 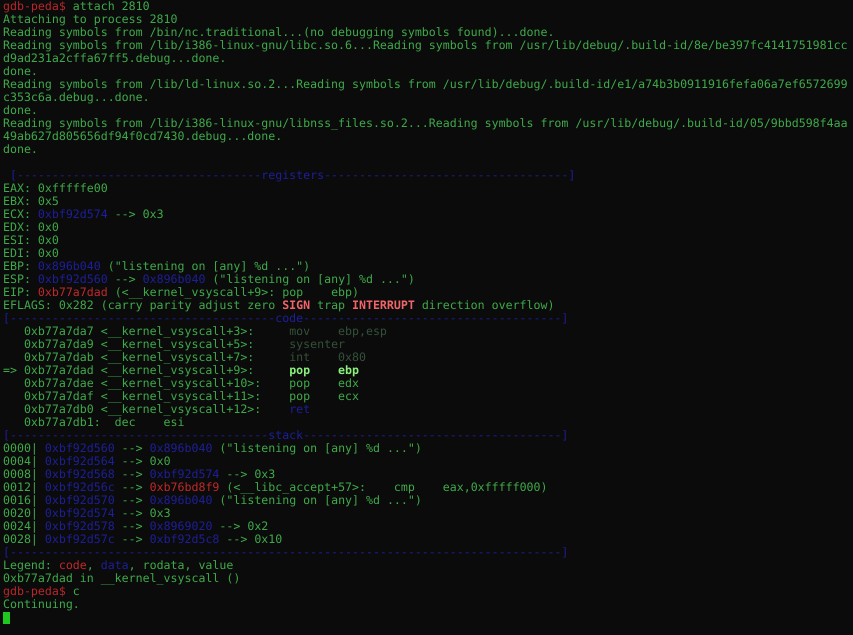 What do you see at coordinates (212, 500) in the screenshot?
I see `terminal-line: 0016| 0xbf92d570 --> 0x896b040 ("listening on [any] %d ...")` at bounding box center [212, 500].